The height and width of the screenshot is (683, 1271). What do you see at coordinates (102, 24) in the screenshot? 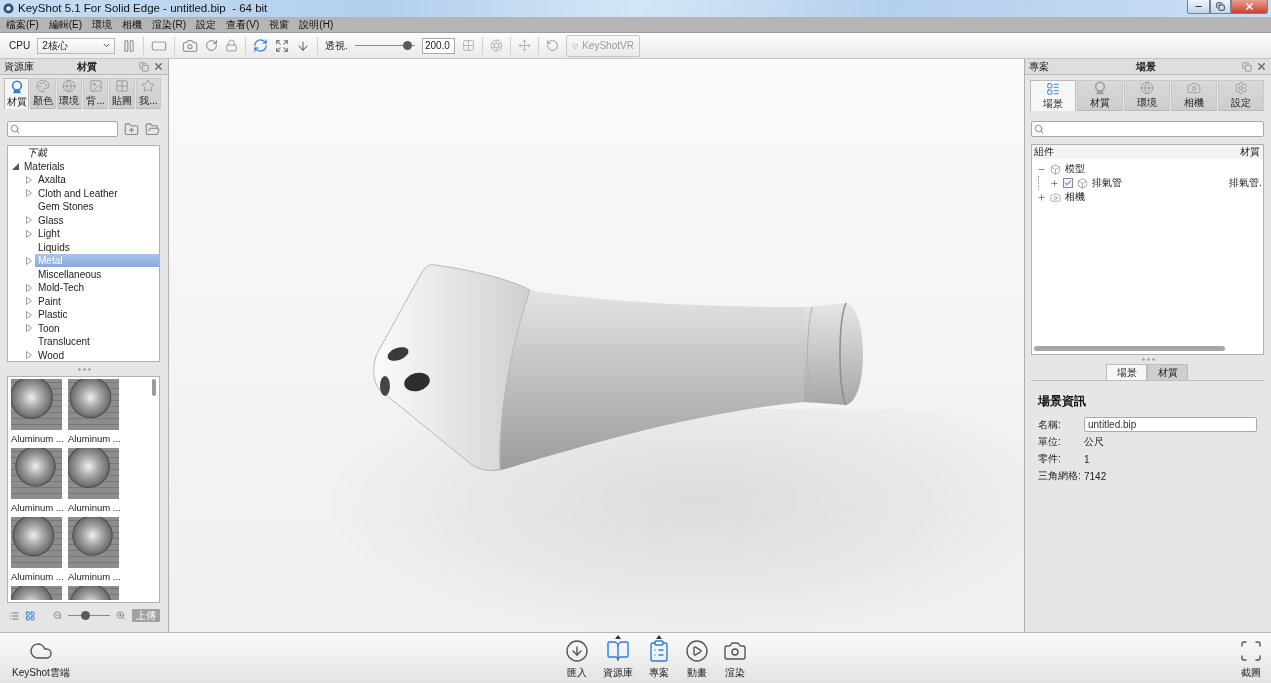
I see `menu-item: 環境` at bounding box center [102, 24].